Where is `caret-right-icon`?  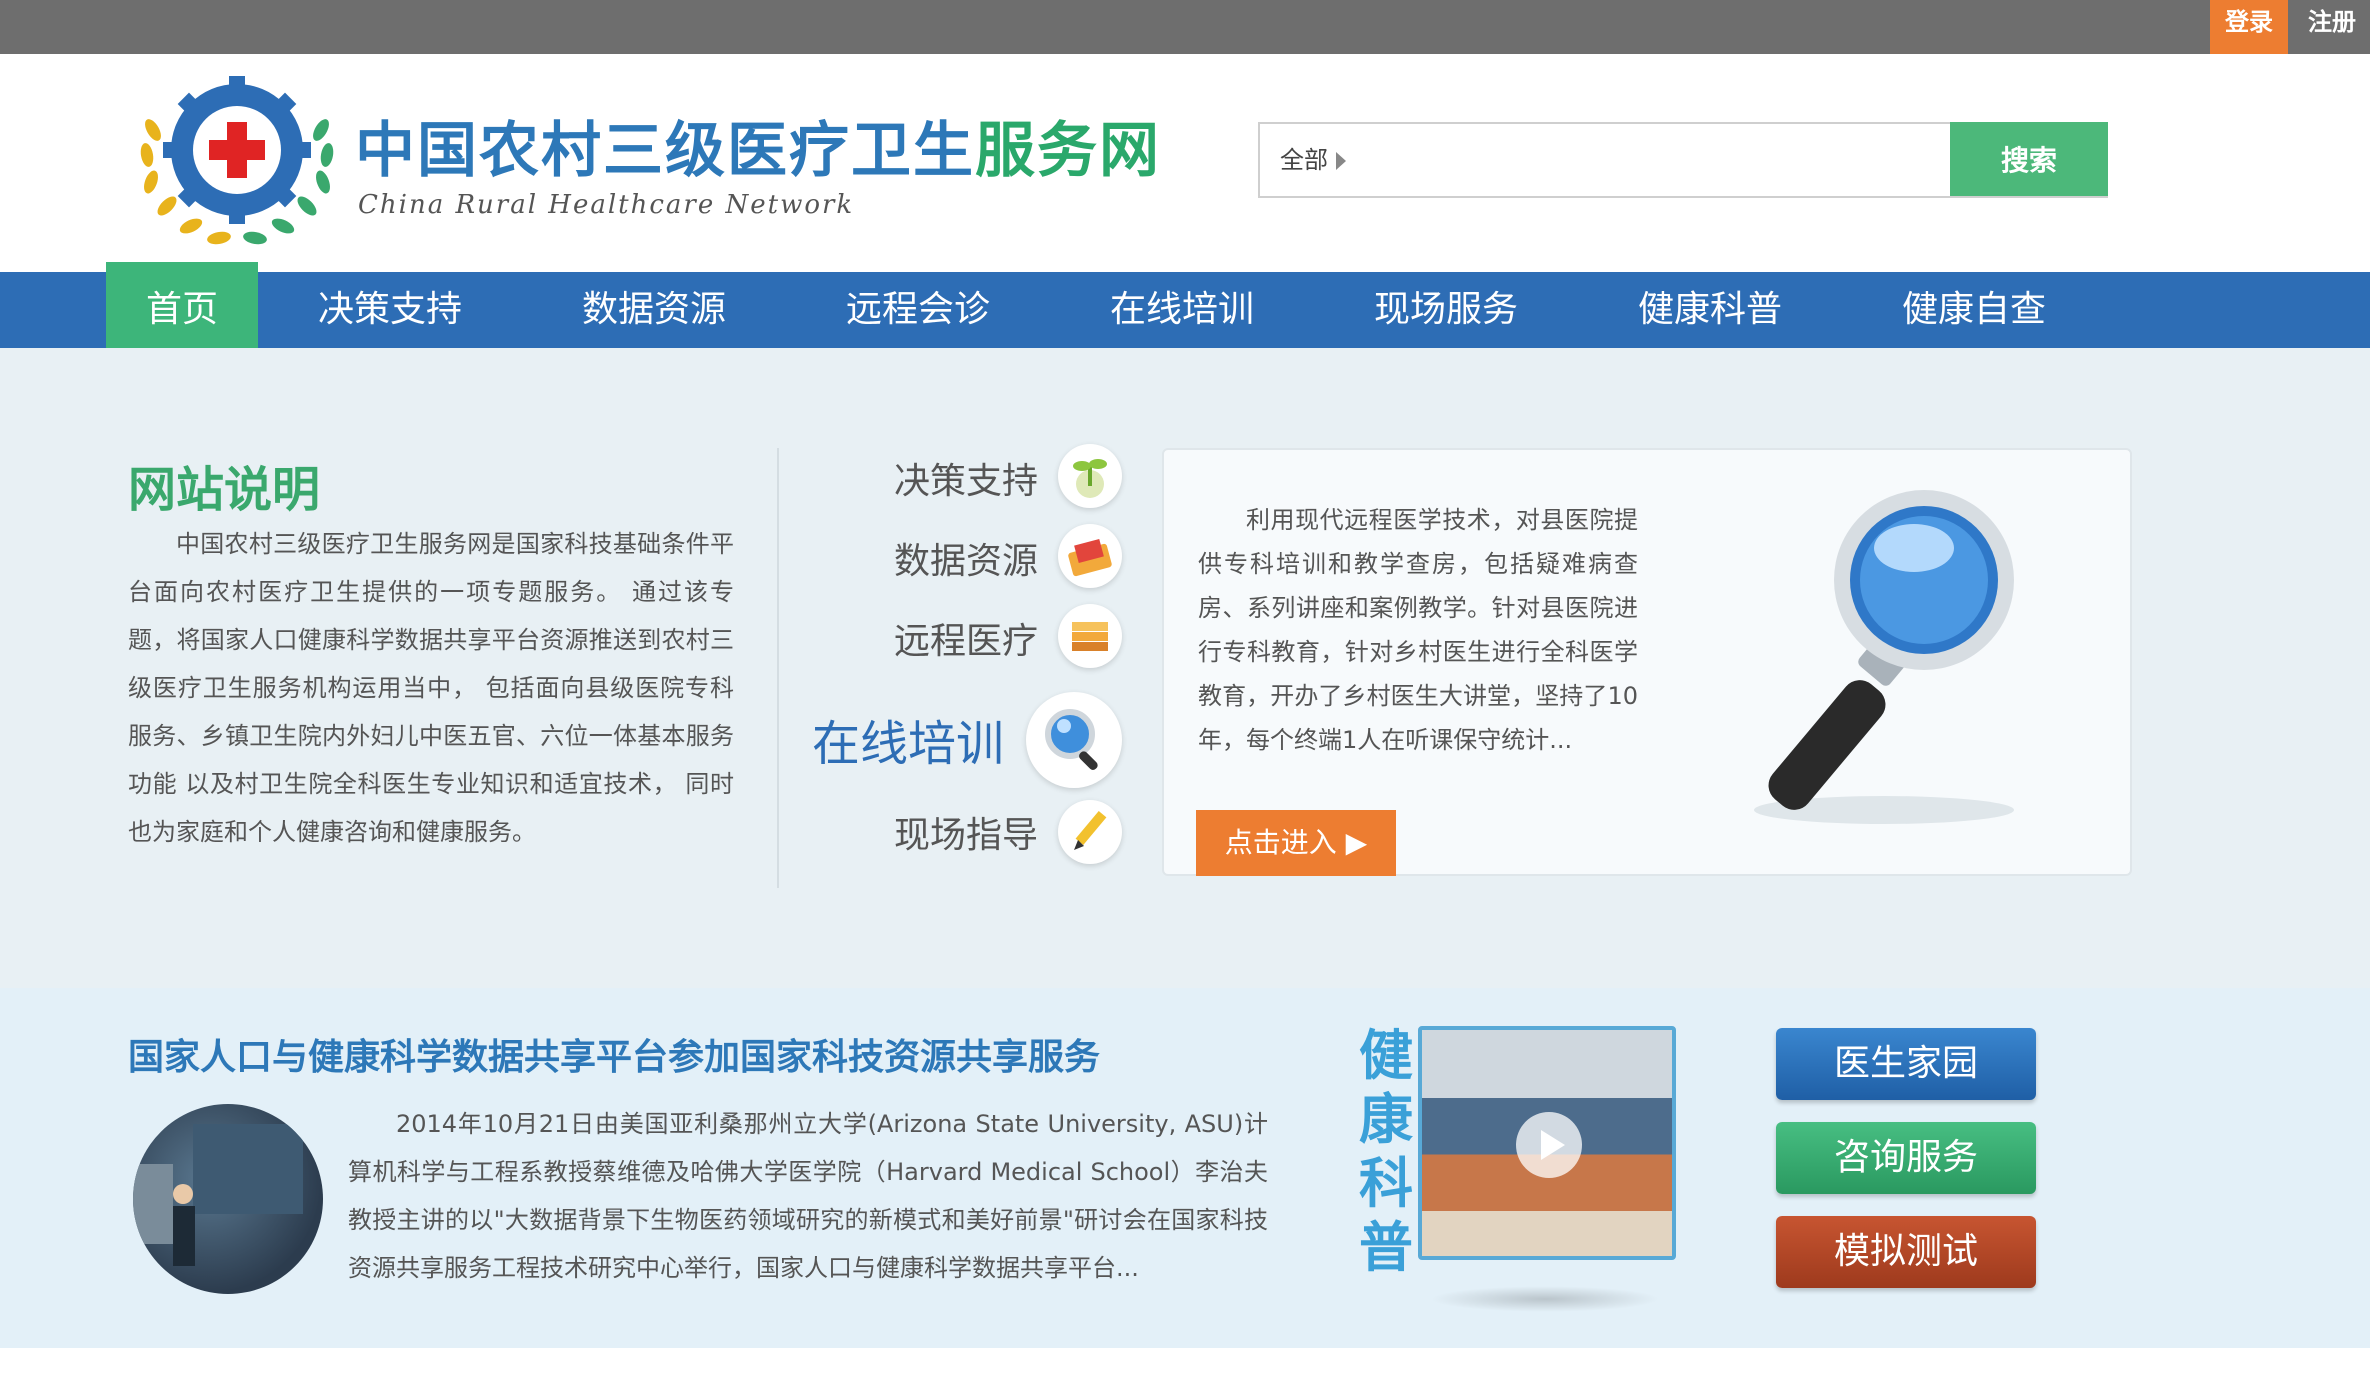 caret-right-icon is located at coordinates (1341, 161).